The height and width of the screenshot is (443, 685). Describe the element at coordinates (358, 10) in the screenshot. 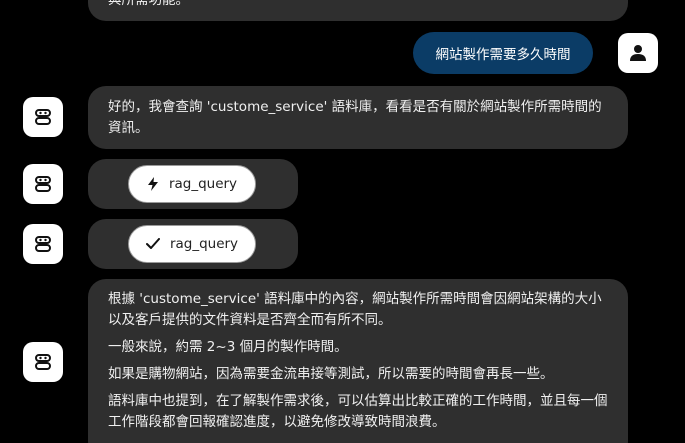

I see `bot-message-partial: 與所需功能。` at that location.